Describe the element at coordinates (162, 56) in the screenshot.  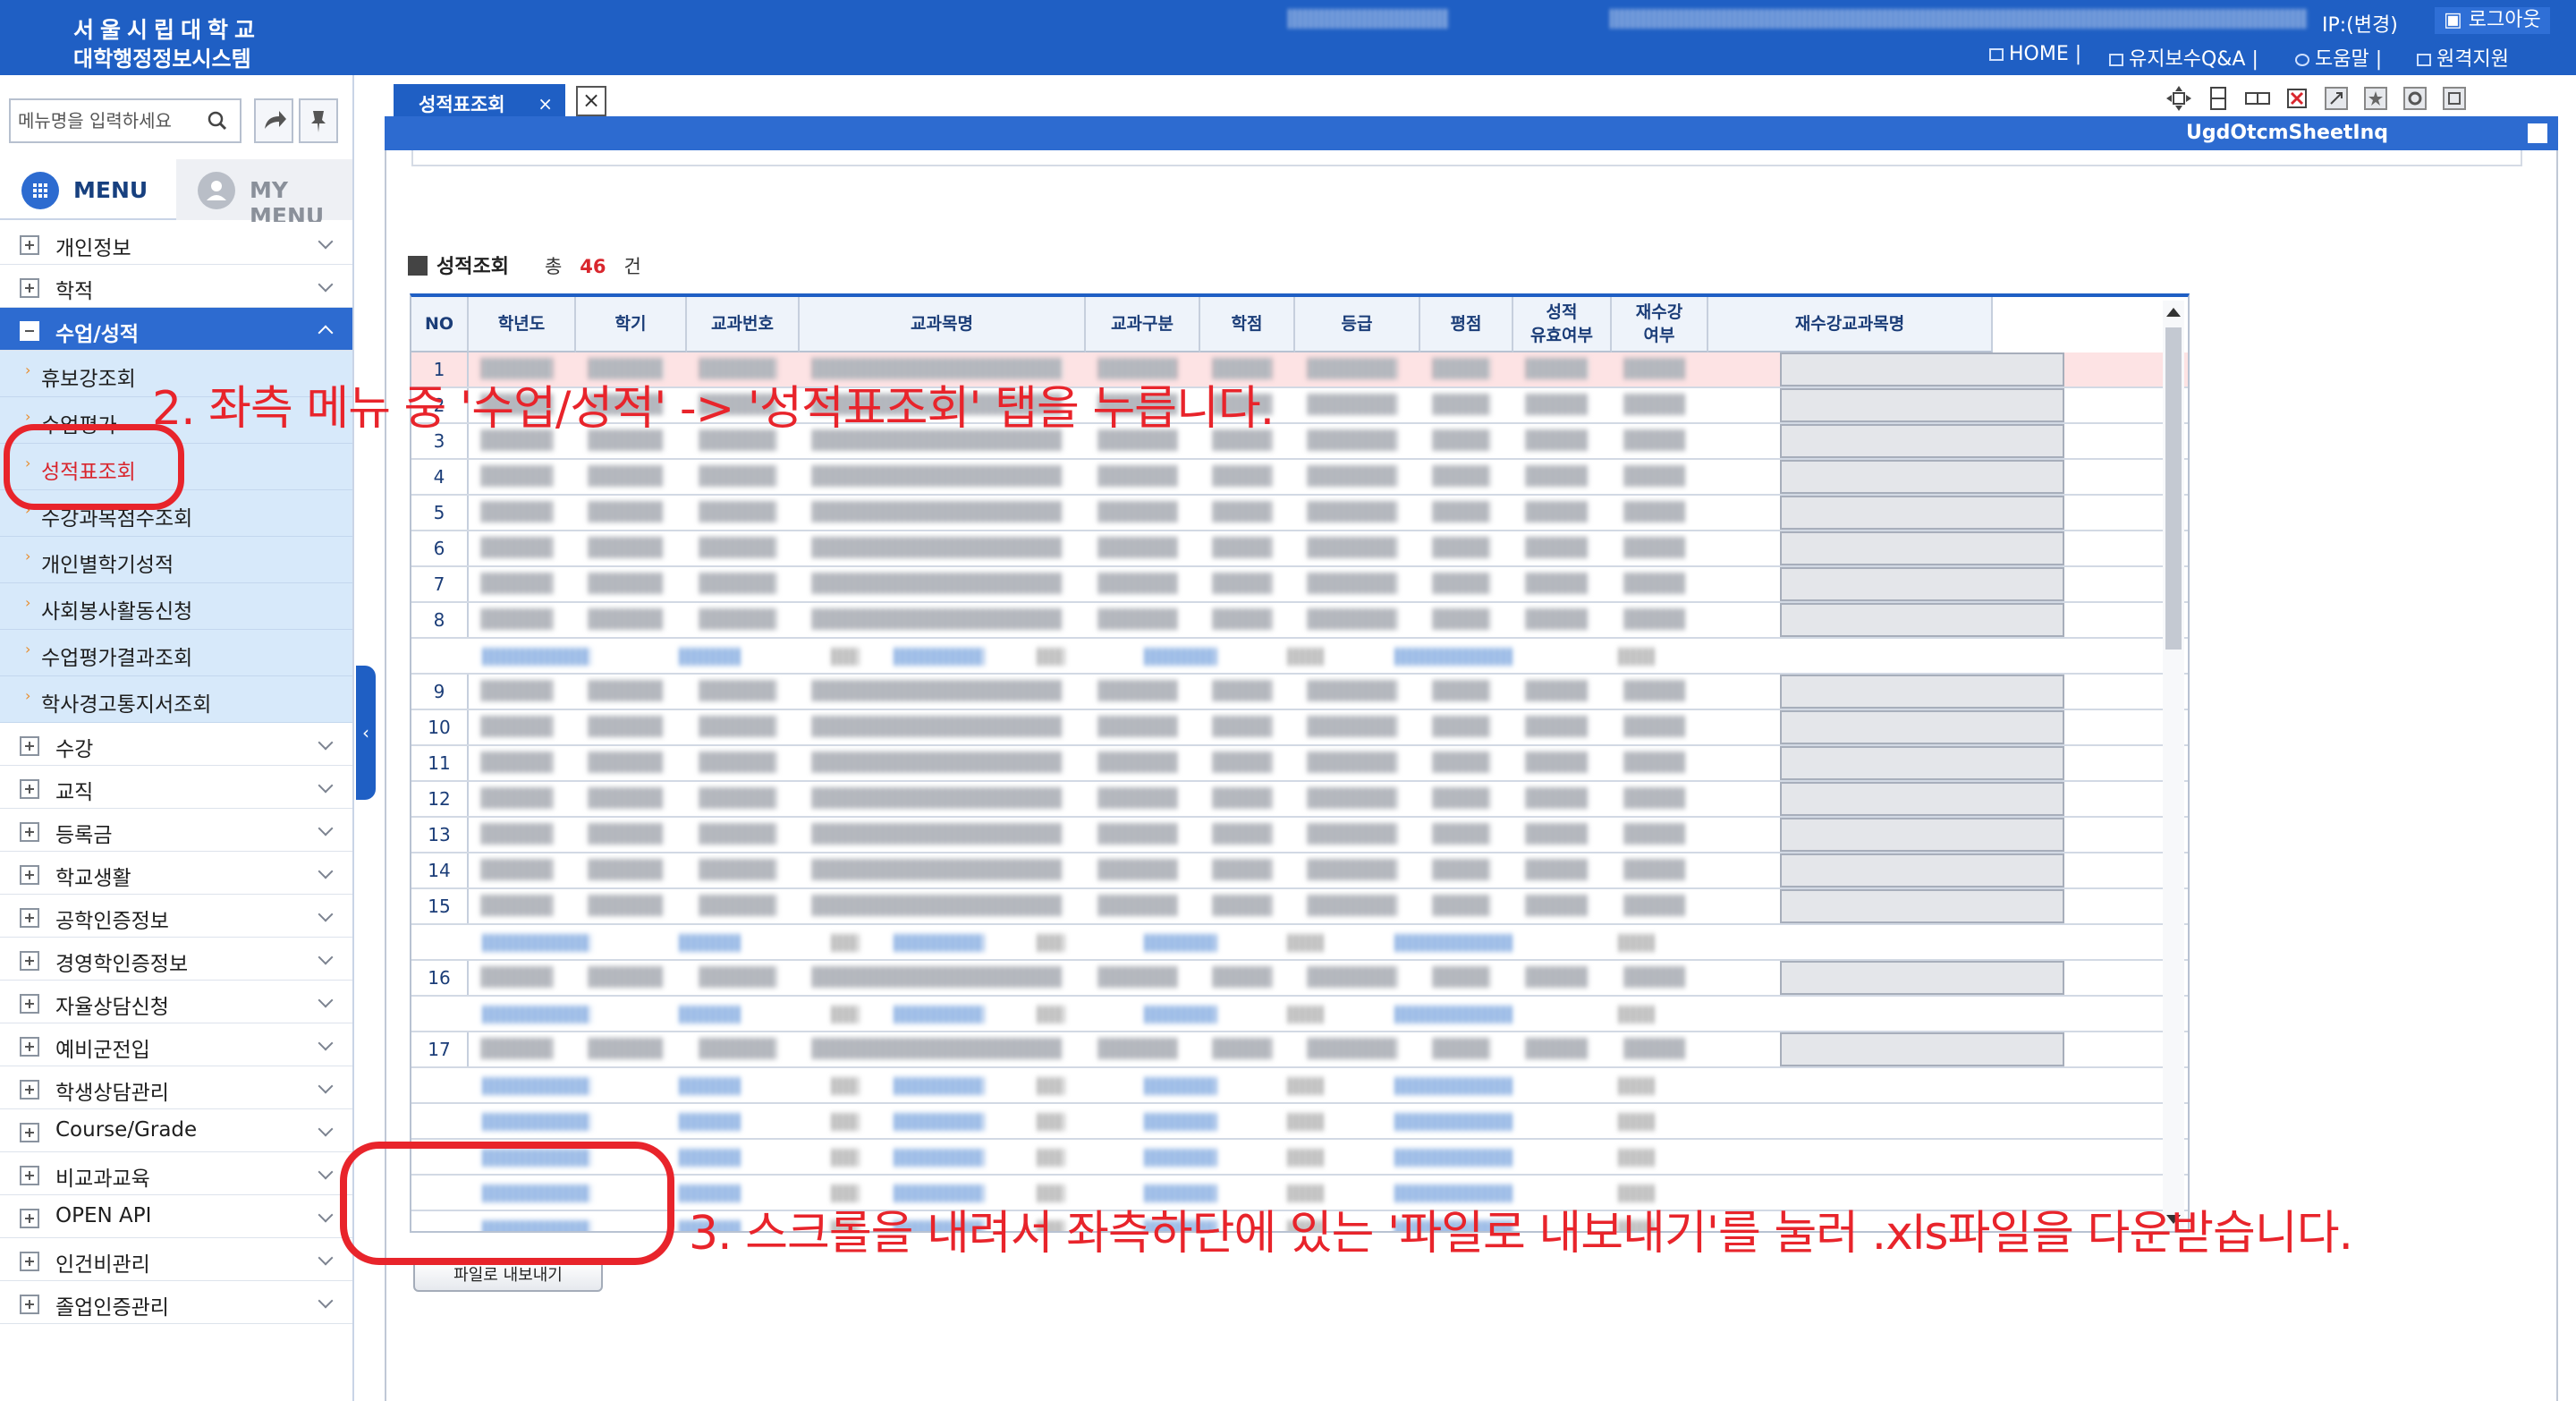
I see `logo-subtitle: 대학행정정보시스템` at that location.